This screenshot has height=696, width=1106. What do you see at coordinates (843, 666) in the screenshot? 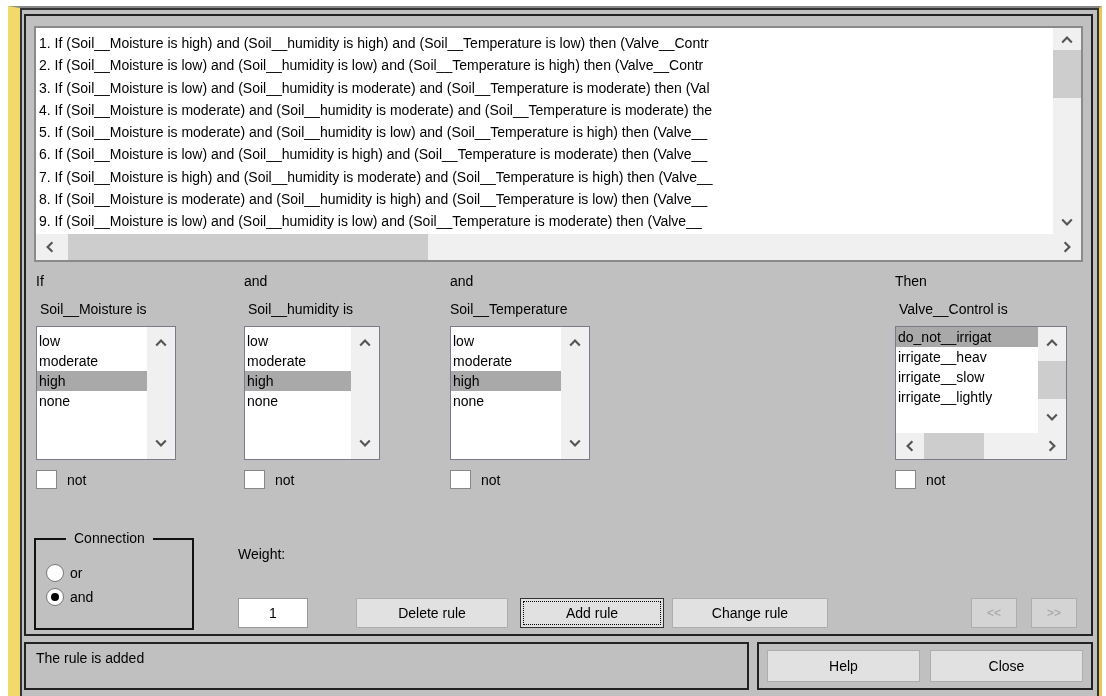
I see `dialog-button: Help` at bounding box center [843, 666].